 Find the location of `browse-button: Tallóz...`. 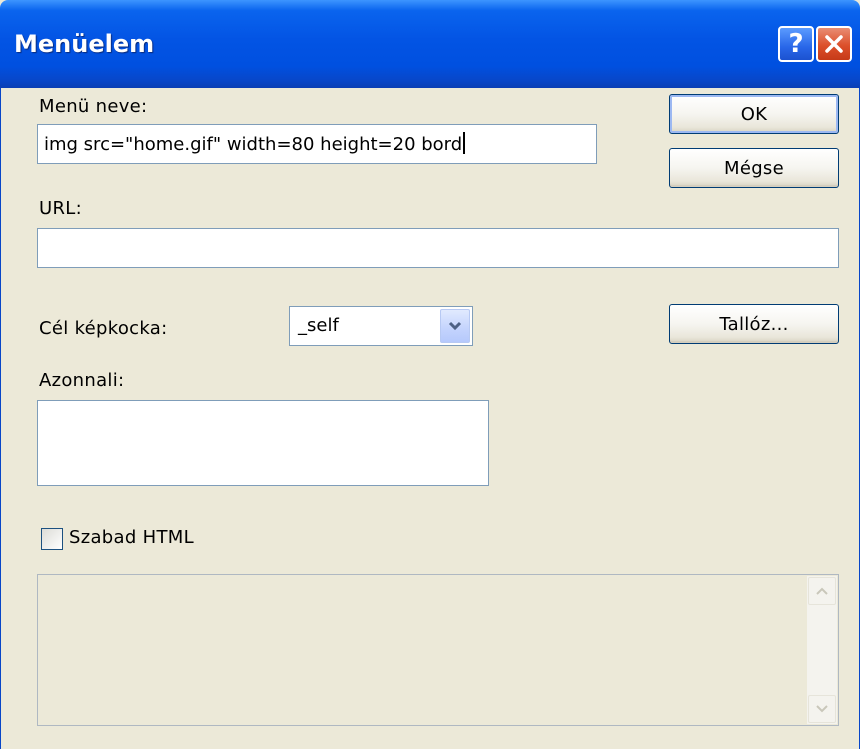

browse-button: Tallóz... is located at coordinates (754, 324).